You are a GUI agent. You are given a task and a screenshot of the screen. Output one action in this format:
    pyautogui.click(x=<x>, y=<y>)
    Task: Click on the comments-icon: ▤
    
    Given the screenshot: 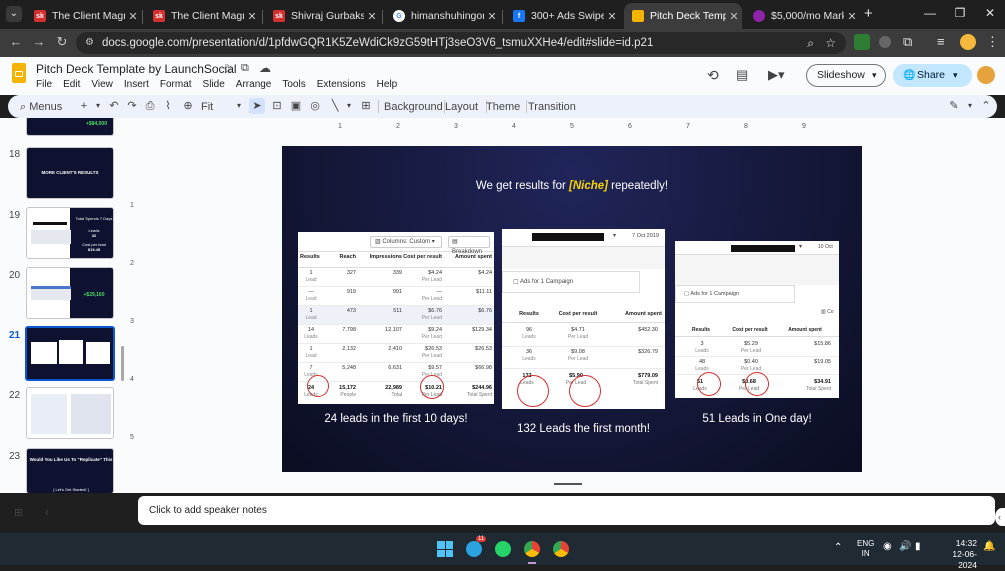 What is the action you would take?
    pyautogui.click(x=742, y=75)
    